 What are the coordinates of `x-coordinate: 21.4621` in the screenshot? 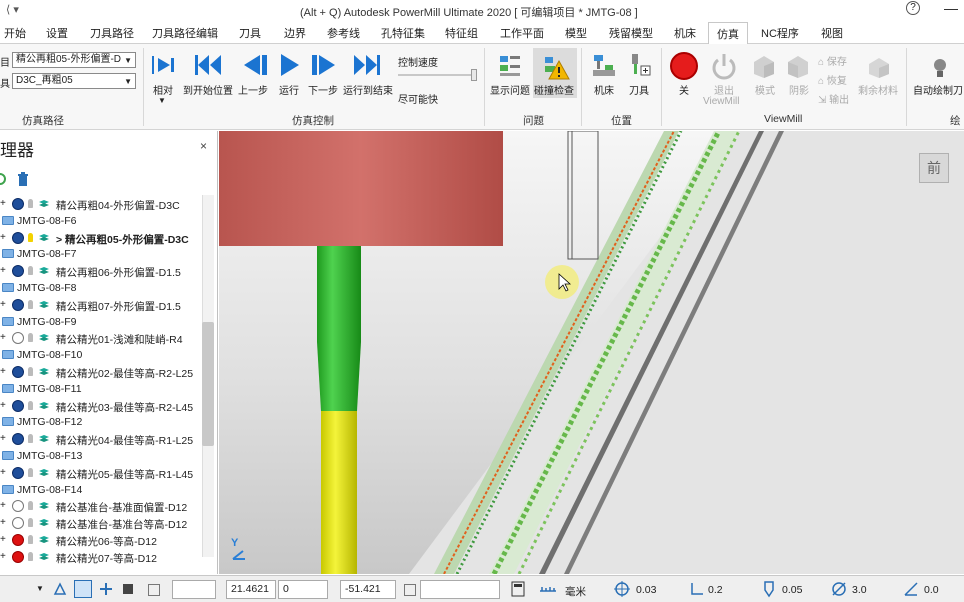 It's located at (251, 589).